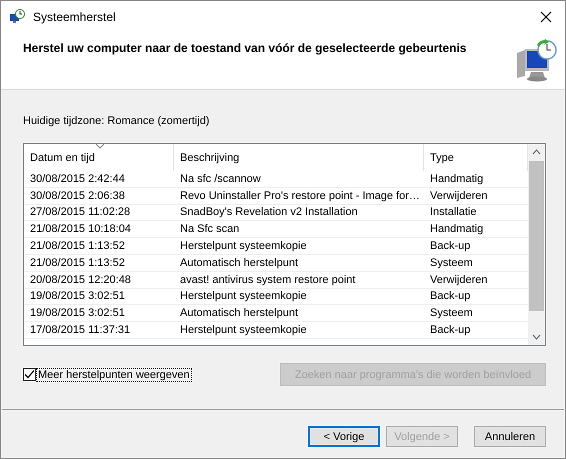 The width and height of the screenshot is (566, 459). I want to click on table-row: 17/08/2015 11:37:31 Herstelpunt systeemkopie Back-up, so click(276, 330).